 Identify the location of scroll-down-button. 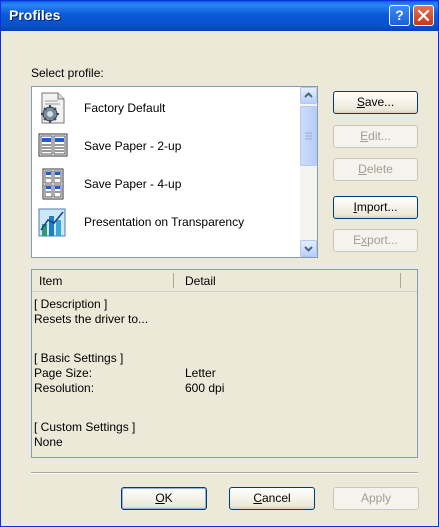
(308, 248).